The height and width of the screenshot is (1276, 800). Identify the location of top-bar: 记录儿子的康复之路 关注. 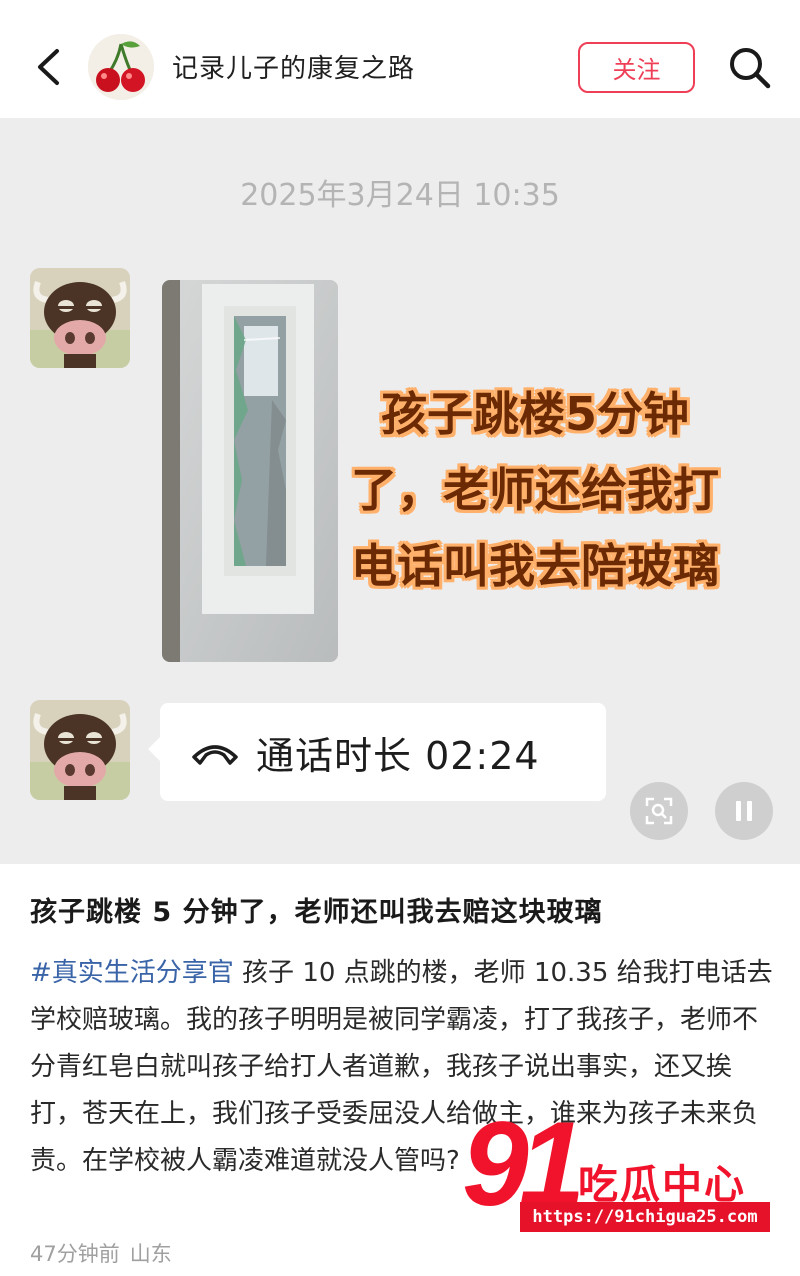
(400, 59).